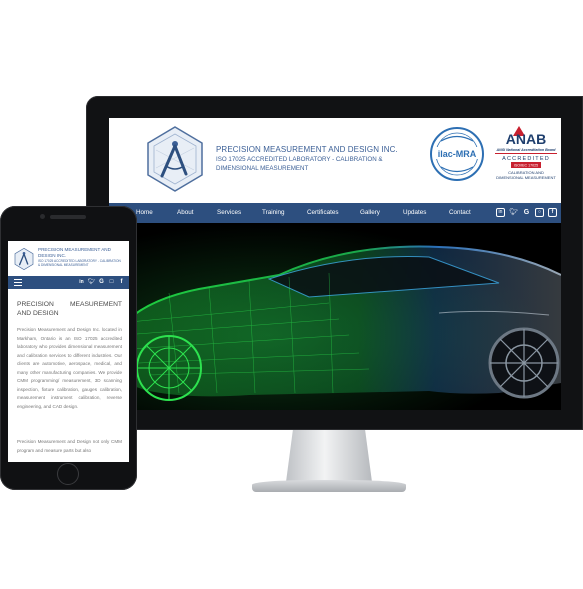 This screenshot has width=583, height=589. I want to click on mobile-google-icon: G, so click(101, 282).